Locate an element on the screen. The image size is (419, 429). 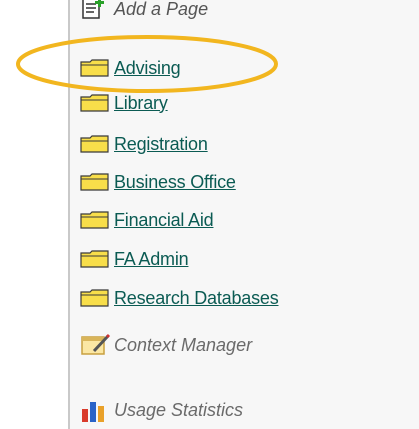
context-manager-link: Context Manager is located at coordinates (166, 345).